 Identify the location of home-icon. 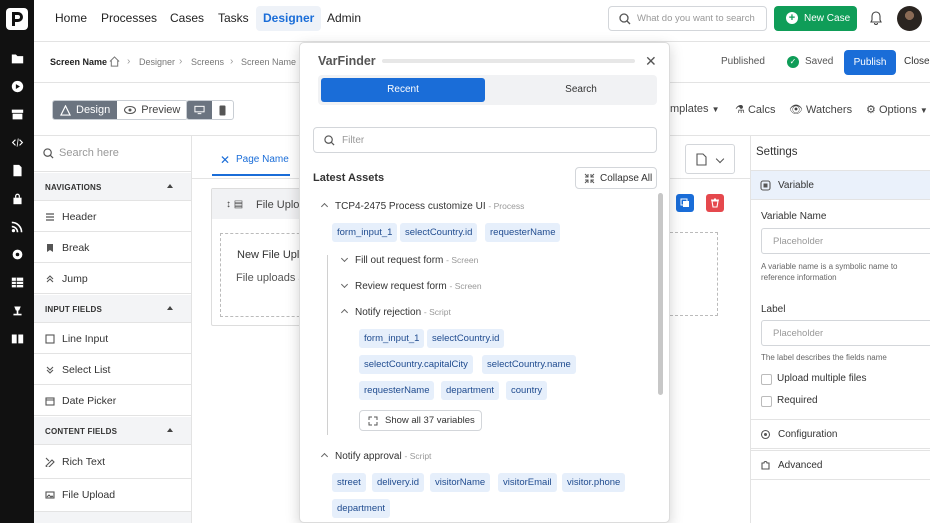
(114, 61).